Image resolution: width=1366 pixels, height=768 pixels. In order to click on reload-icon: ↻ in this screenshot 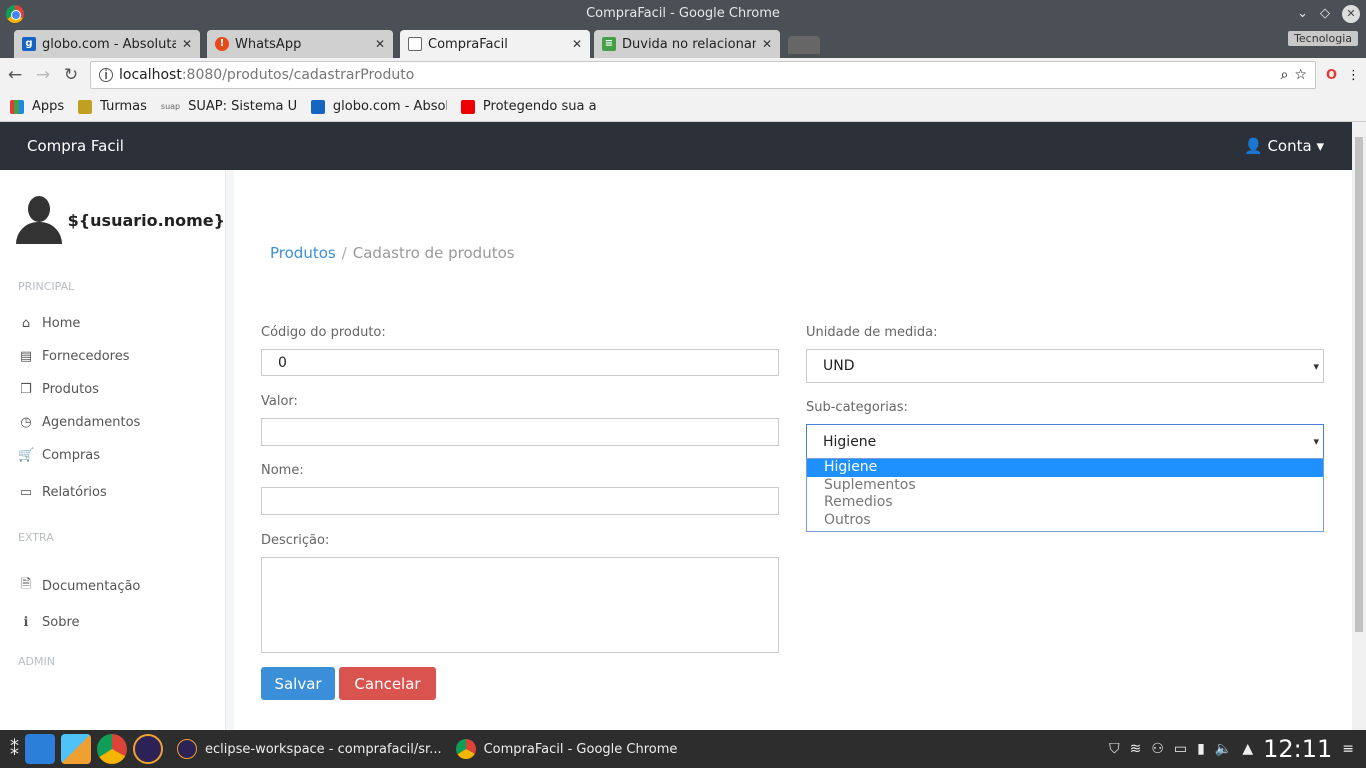, I will do `click(71, 75)`.